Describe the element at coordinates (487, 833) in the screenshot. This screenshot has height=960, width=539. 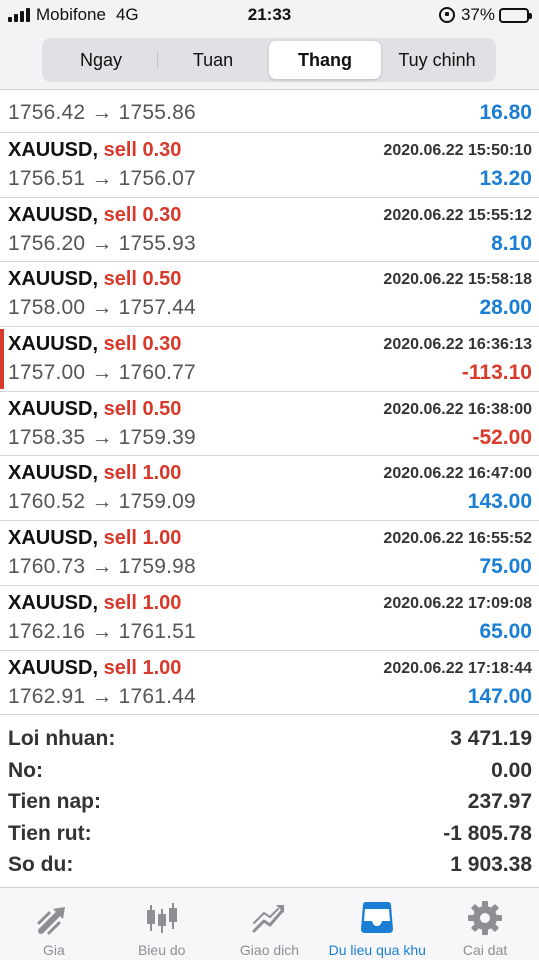
I see `summary-value: -1 805.78` at that location.